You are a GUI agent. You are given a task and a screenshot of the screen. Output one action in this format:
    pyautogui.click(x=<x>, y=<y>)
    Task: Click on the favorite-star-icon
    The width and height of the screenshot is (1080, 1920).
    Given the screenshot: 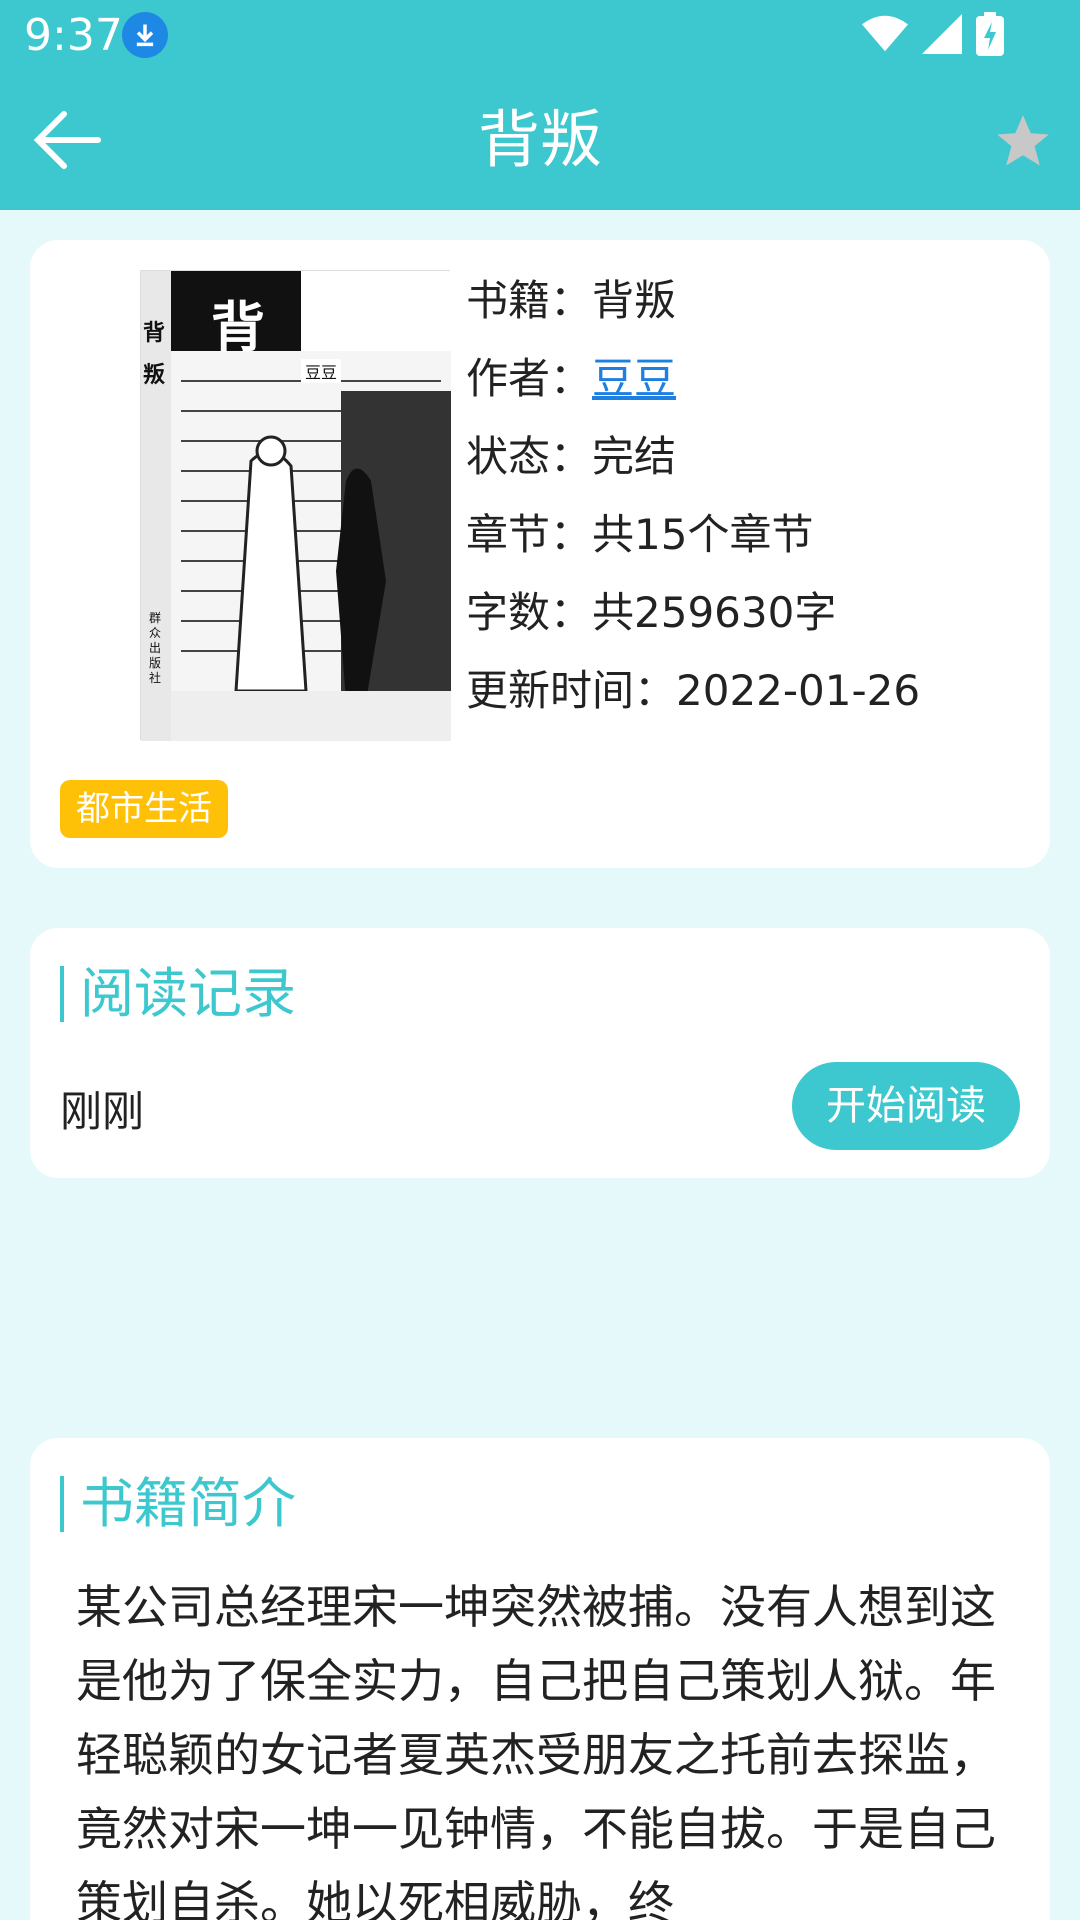 What is the action you would take?
    pyautogui.click(x=1023, y=141)
    